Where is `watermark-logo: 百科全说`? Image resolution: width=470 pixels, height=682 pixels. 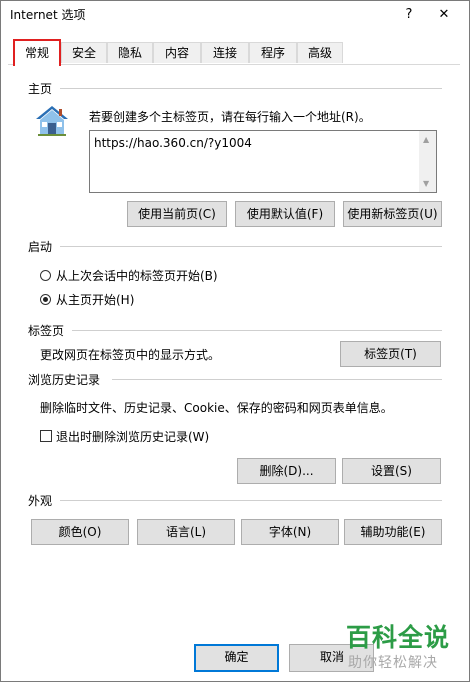
watermark-logo: 百科全说 is located at coordinates (398, 637).